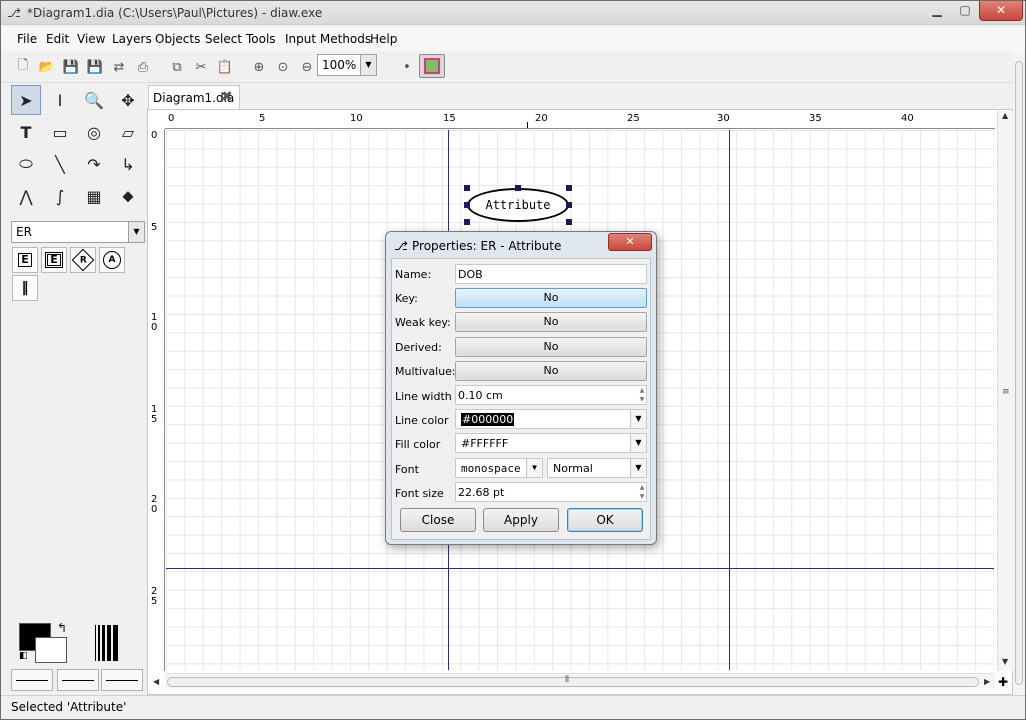 The image size is (1026, 720). I want to click on name-field: DOB, so click(551, 274).